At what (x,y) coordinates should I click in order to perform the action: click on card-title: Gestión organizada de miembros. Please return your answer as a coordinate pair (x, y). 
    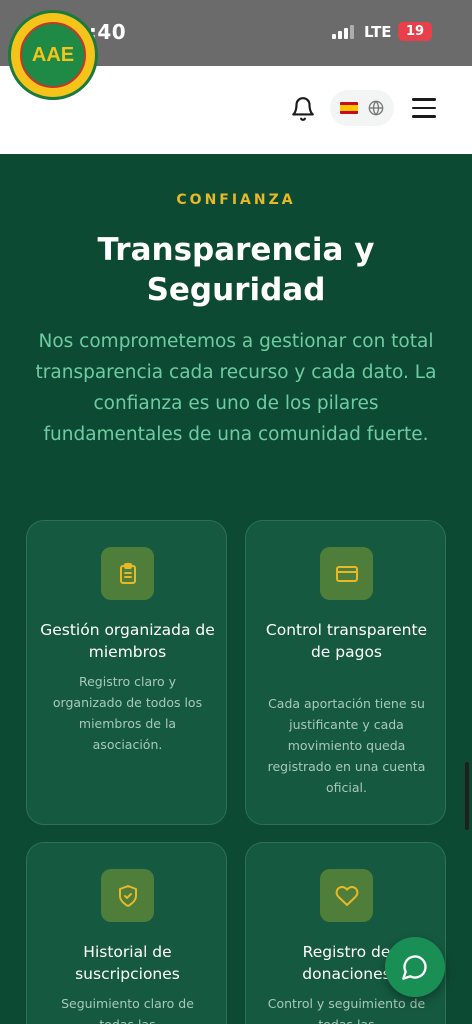
    Looking at the image, I should click on (127, 641).